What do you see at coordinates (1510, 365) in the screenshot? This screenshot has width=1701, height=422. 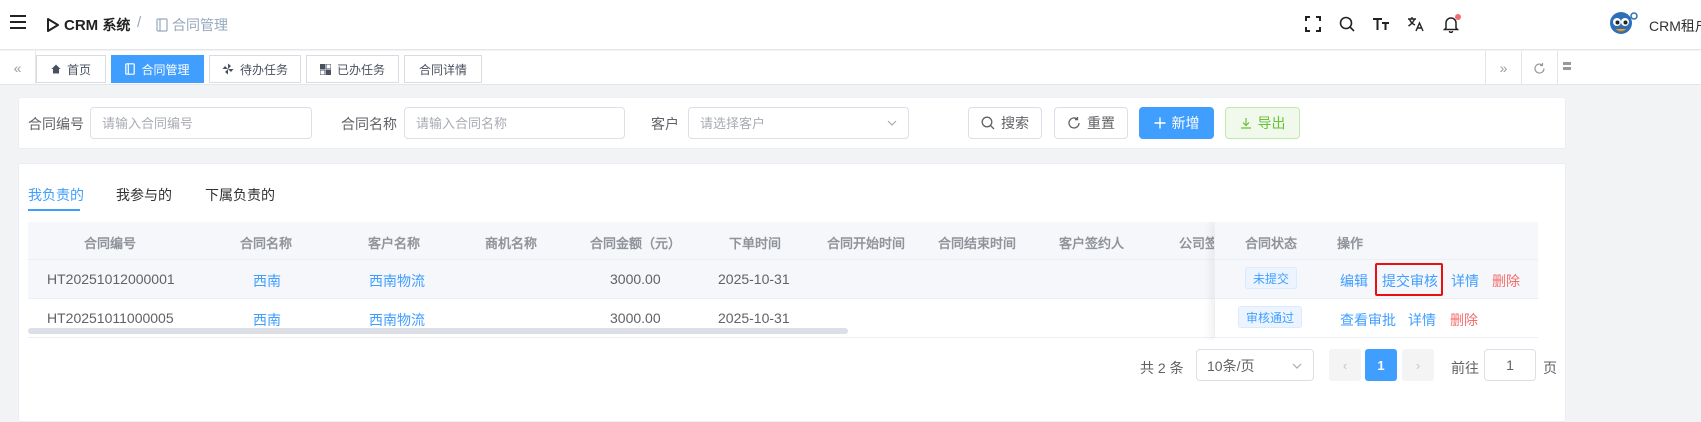 I see `goto-page-input` at bounding box center [1510, 365].